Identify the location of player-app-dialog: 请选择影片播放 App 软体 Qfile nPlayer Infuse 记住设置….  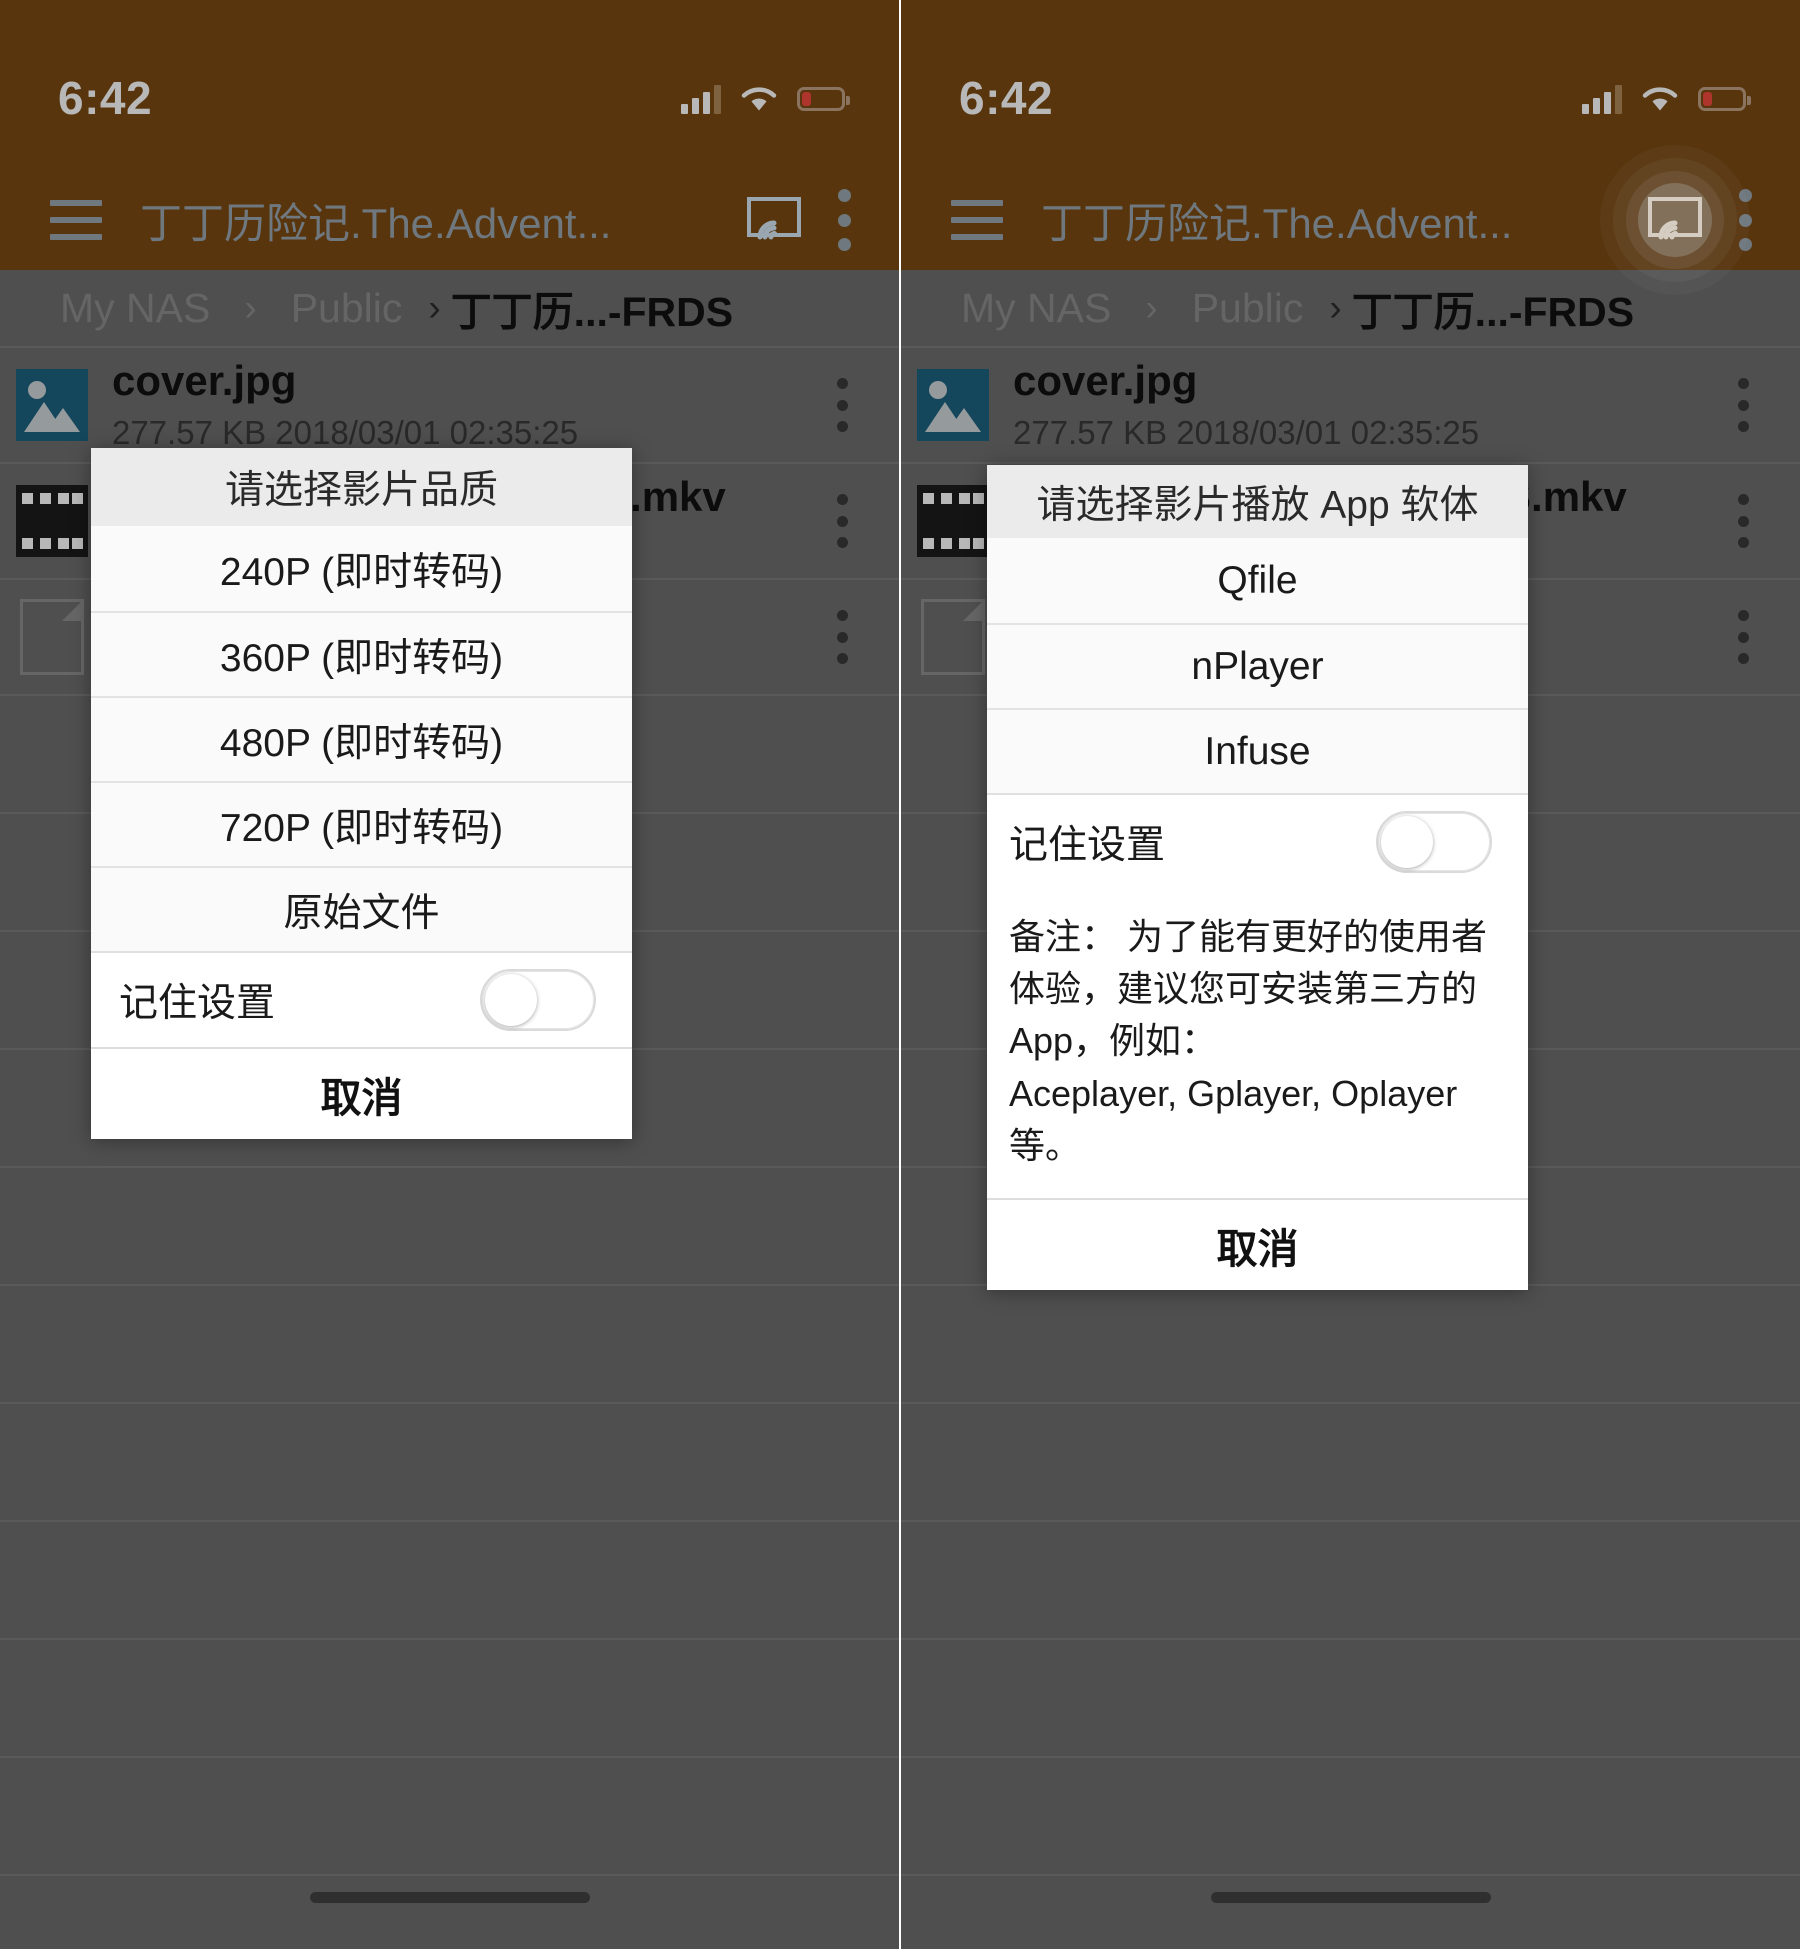
(1257, 877).